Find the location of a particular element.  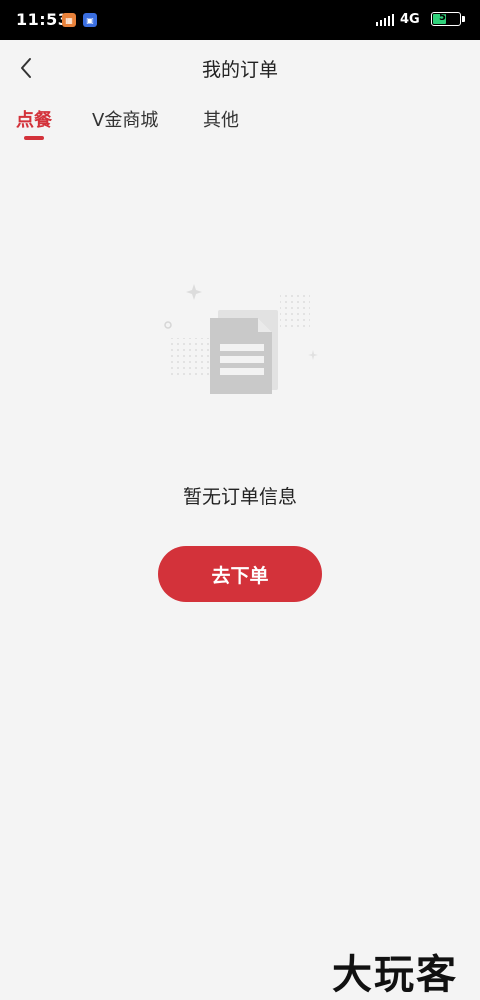

status-bar: 11:53 ▦ ▣ 4G 51 is located at coordinates (240, 20).